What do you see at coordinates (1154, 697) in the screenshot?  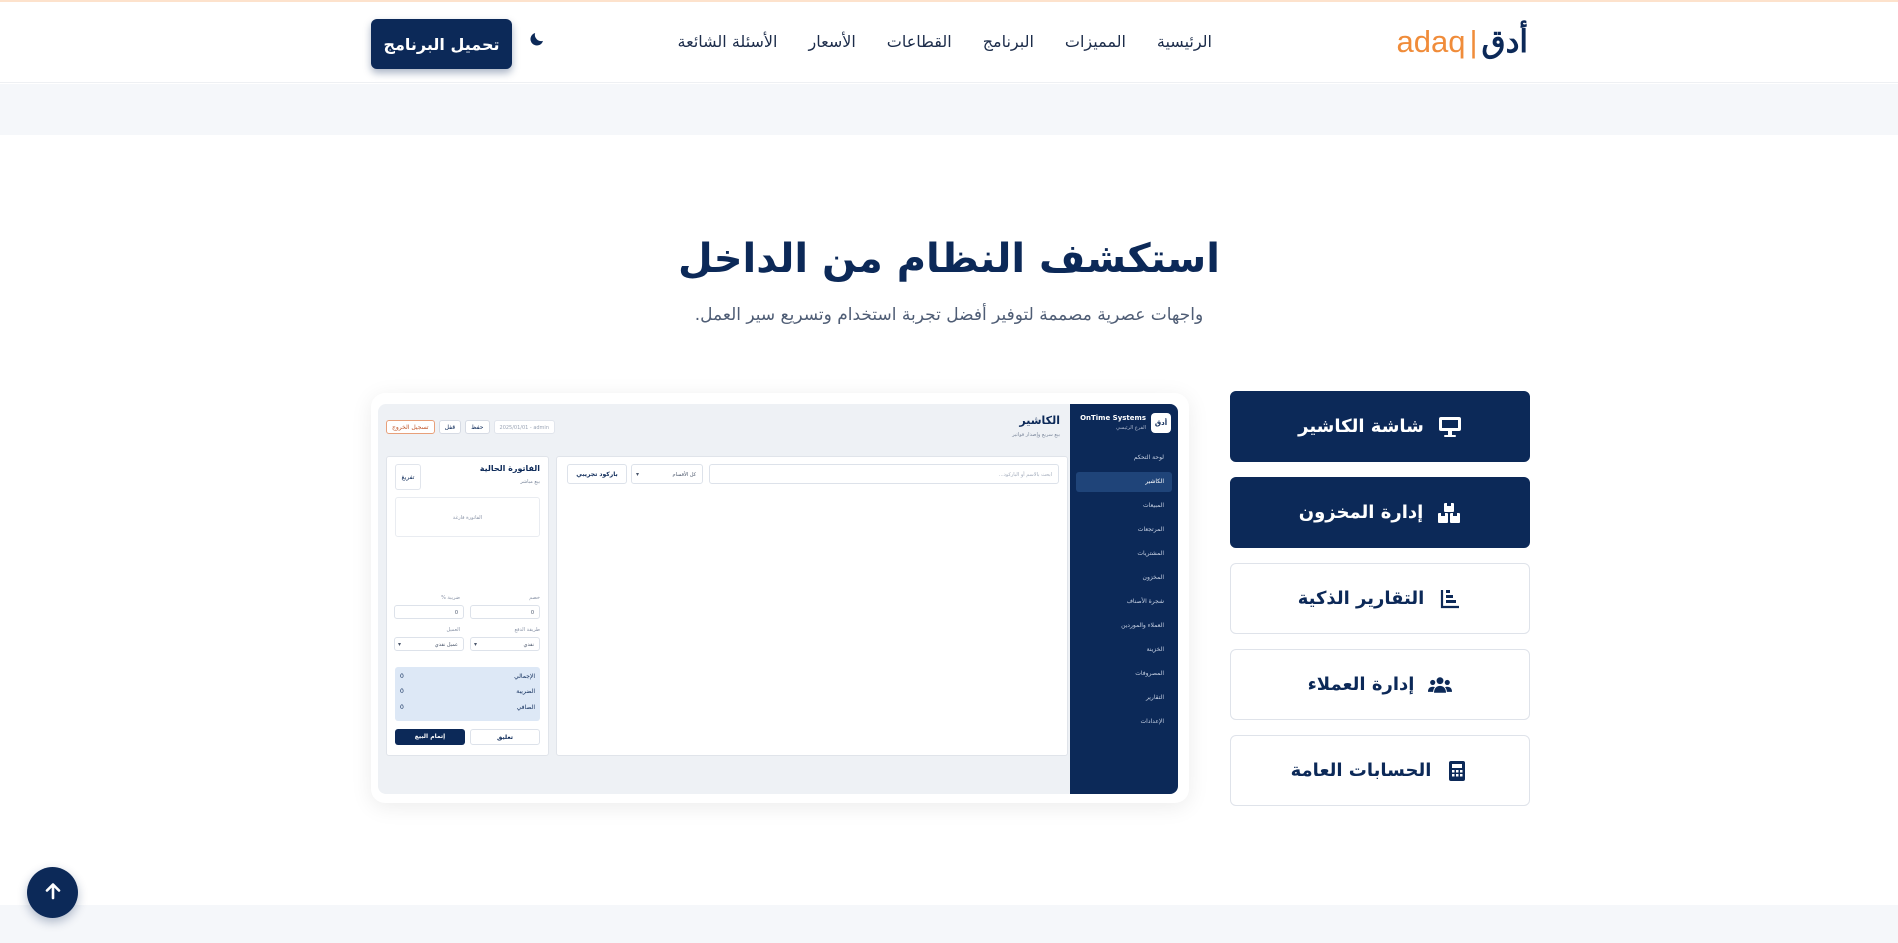 I see `preview-menu-item: التقارير` at bounding box center [1154, 697].